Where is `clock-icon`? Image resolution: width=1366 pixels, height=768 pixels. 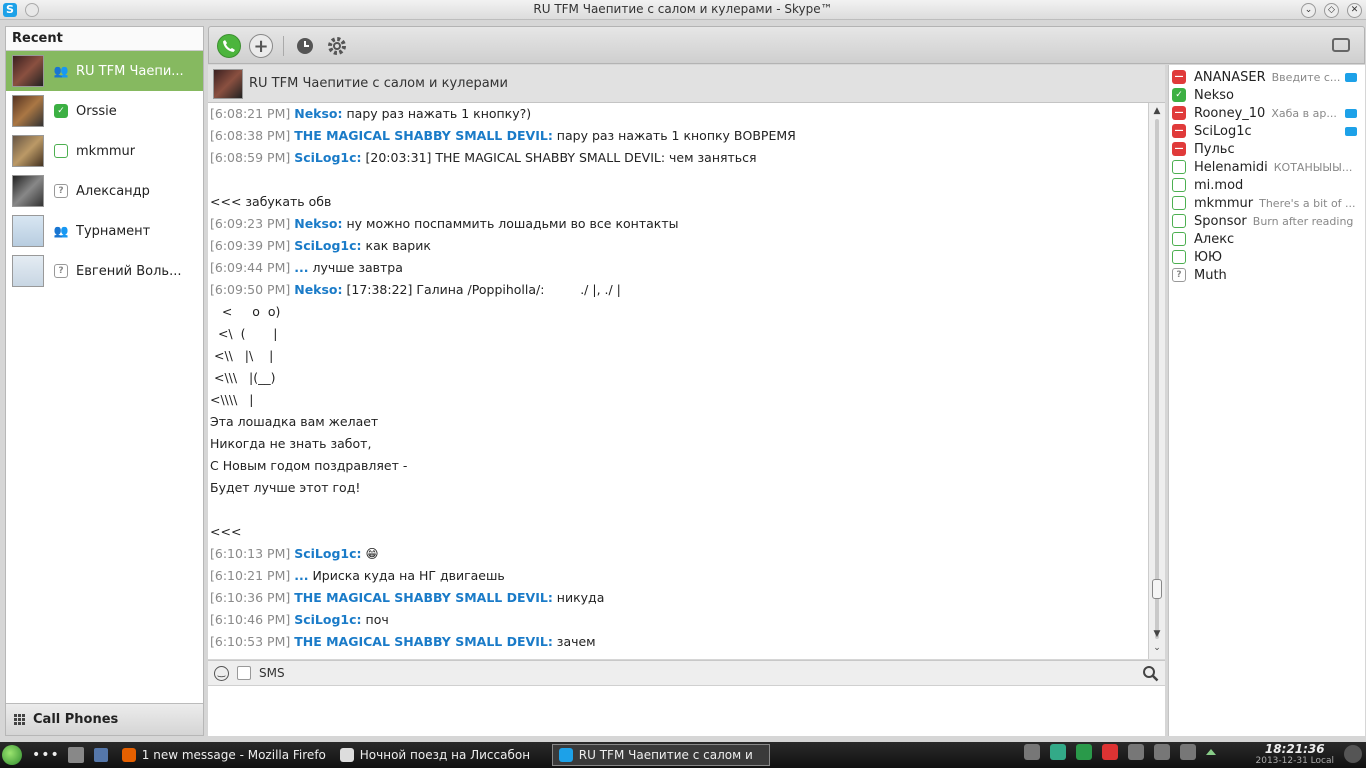 clock-icon is located at coordinates (305, 46).